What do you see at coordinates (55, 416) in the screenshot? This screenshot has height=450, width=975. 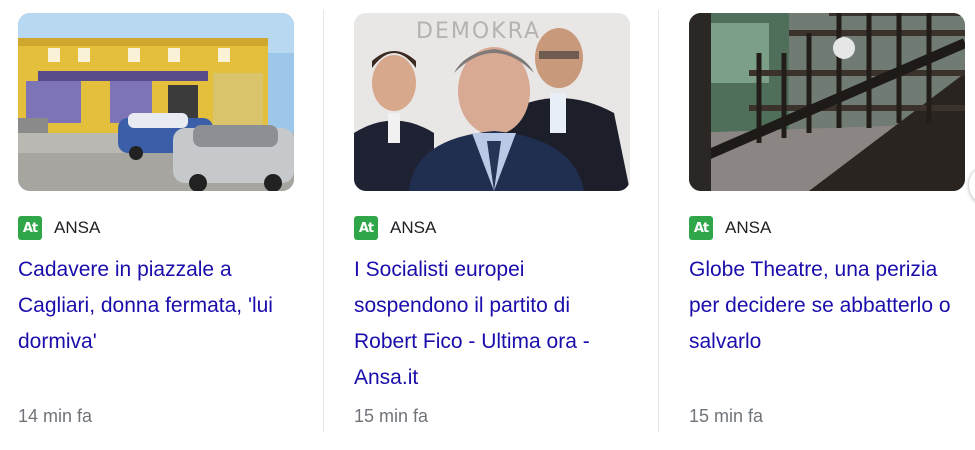 I see `news-timestamp: 14 min fa` at bounding box center [55, 416].